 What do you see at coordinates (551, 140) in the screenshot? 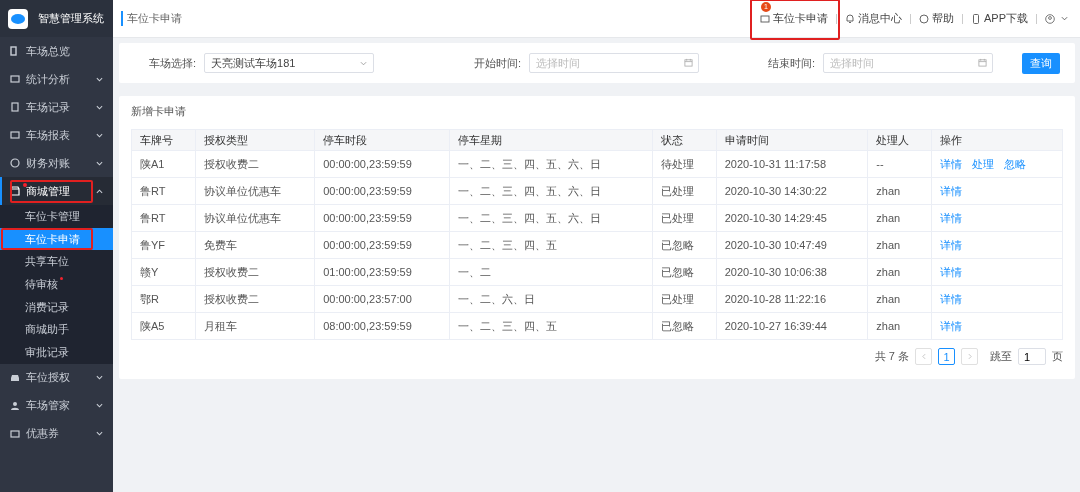
I see `column-header: 停车星期` at bounding box center [551, 140].